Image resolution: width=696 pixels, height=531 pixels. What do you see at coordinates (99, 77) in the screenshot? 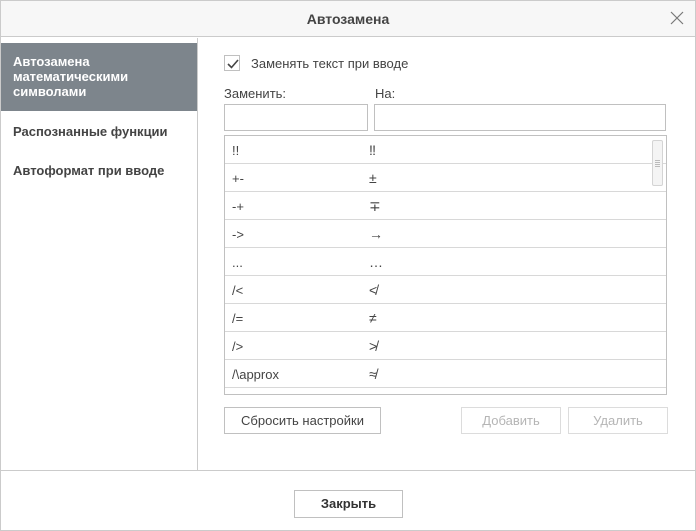
I see `sidebar-item-math-autocorrect: Автозамена математическими символами` at bounding box center [99, 77].